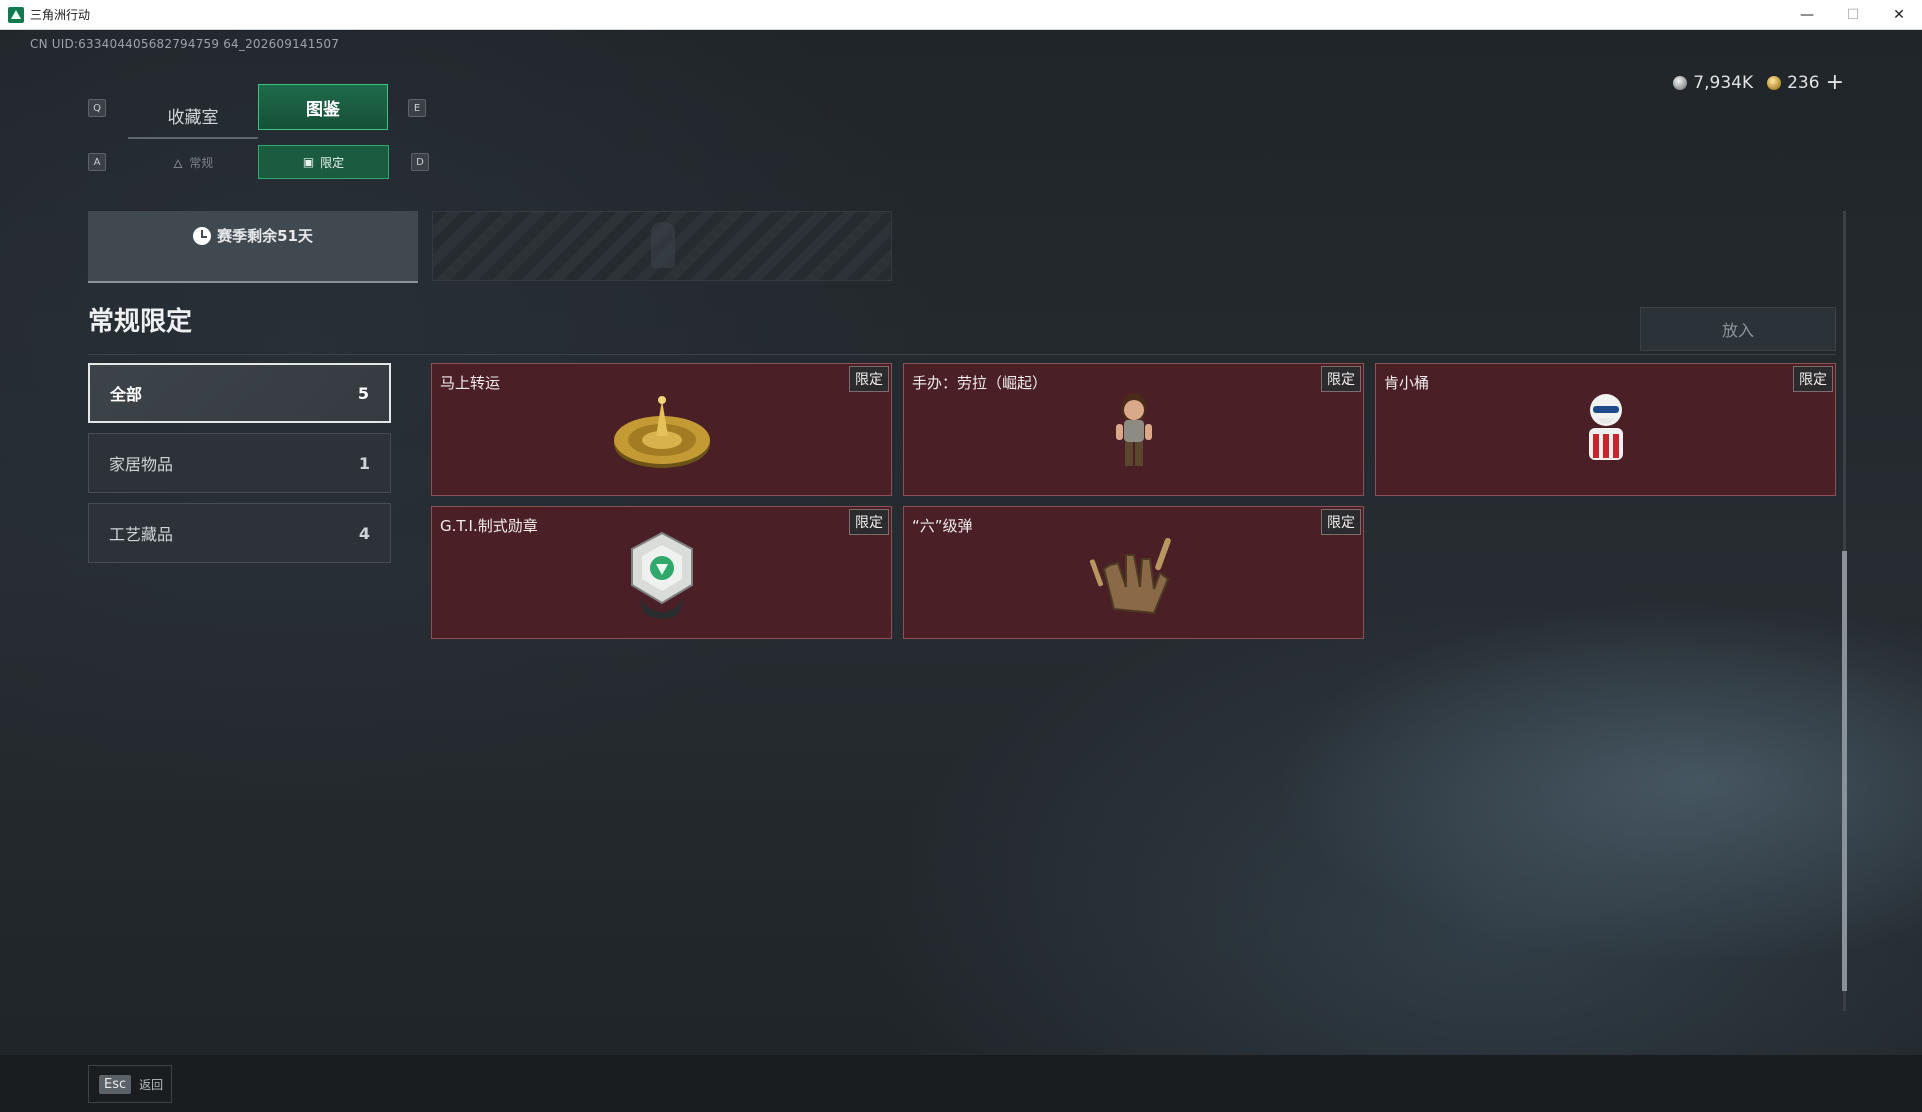 This screenshot has height=1112, width=1922. I want to click on key-hint-d: D, so click(420, 162).